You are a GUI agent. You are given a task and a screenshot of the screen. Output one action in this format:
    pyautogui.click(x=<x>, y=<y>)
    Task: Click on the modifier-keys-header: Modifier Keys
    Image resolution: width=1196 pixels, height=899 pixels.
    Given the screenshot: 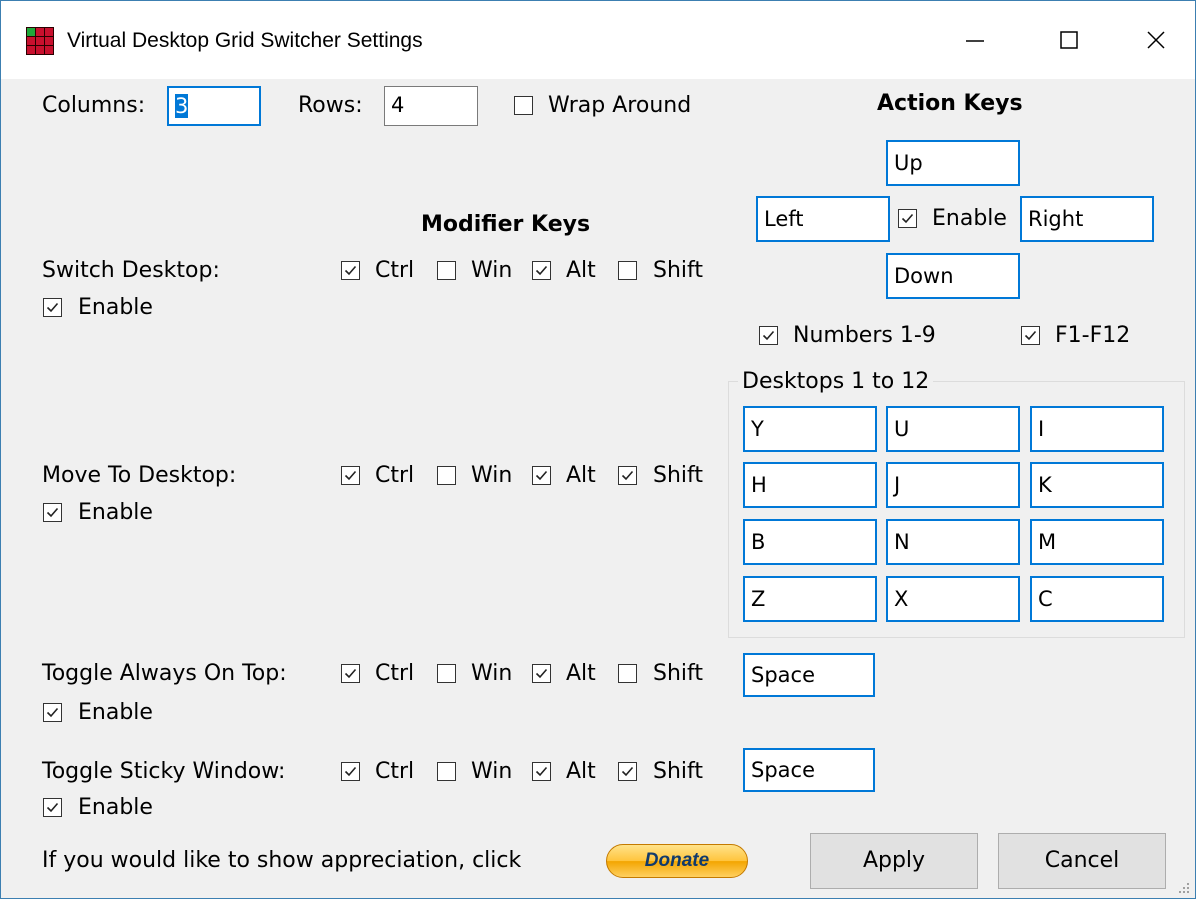 What is the action you would take?
    pyautogui.click(x=506, y=224)
    